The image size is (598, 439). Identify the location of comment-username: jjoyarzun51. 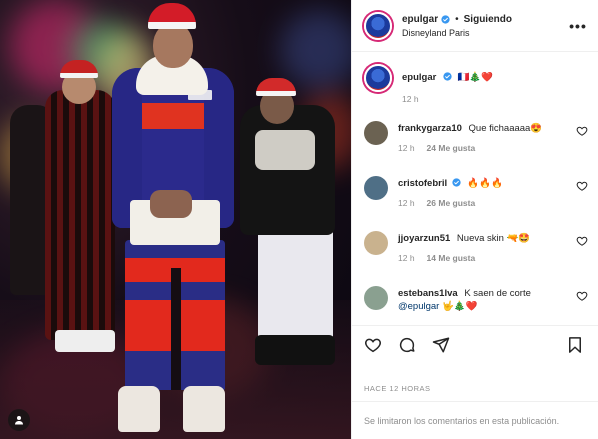
(424, 238).